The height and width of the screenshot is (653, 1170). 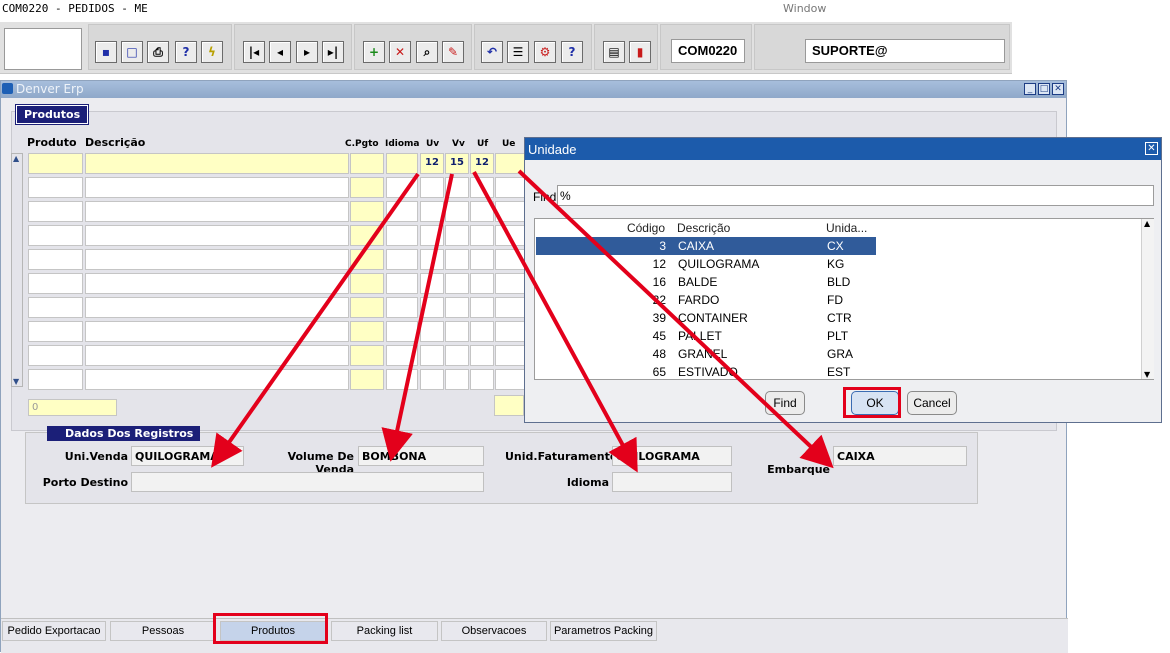 What do you see at coordinates (675, 319) in the screenshot?
I see `arrow-ue` at bounding box center [675, 319].